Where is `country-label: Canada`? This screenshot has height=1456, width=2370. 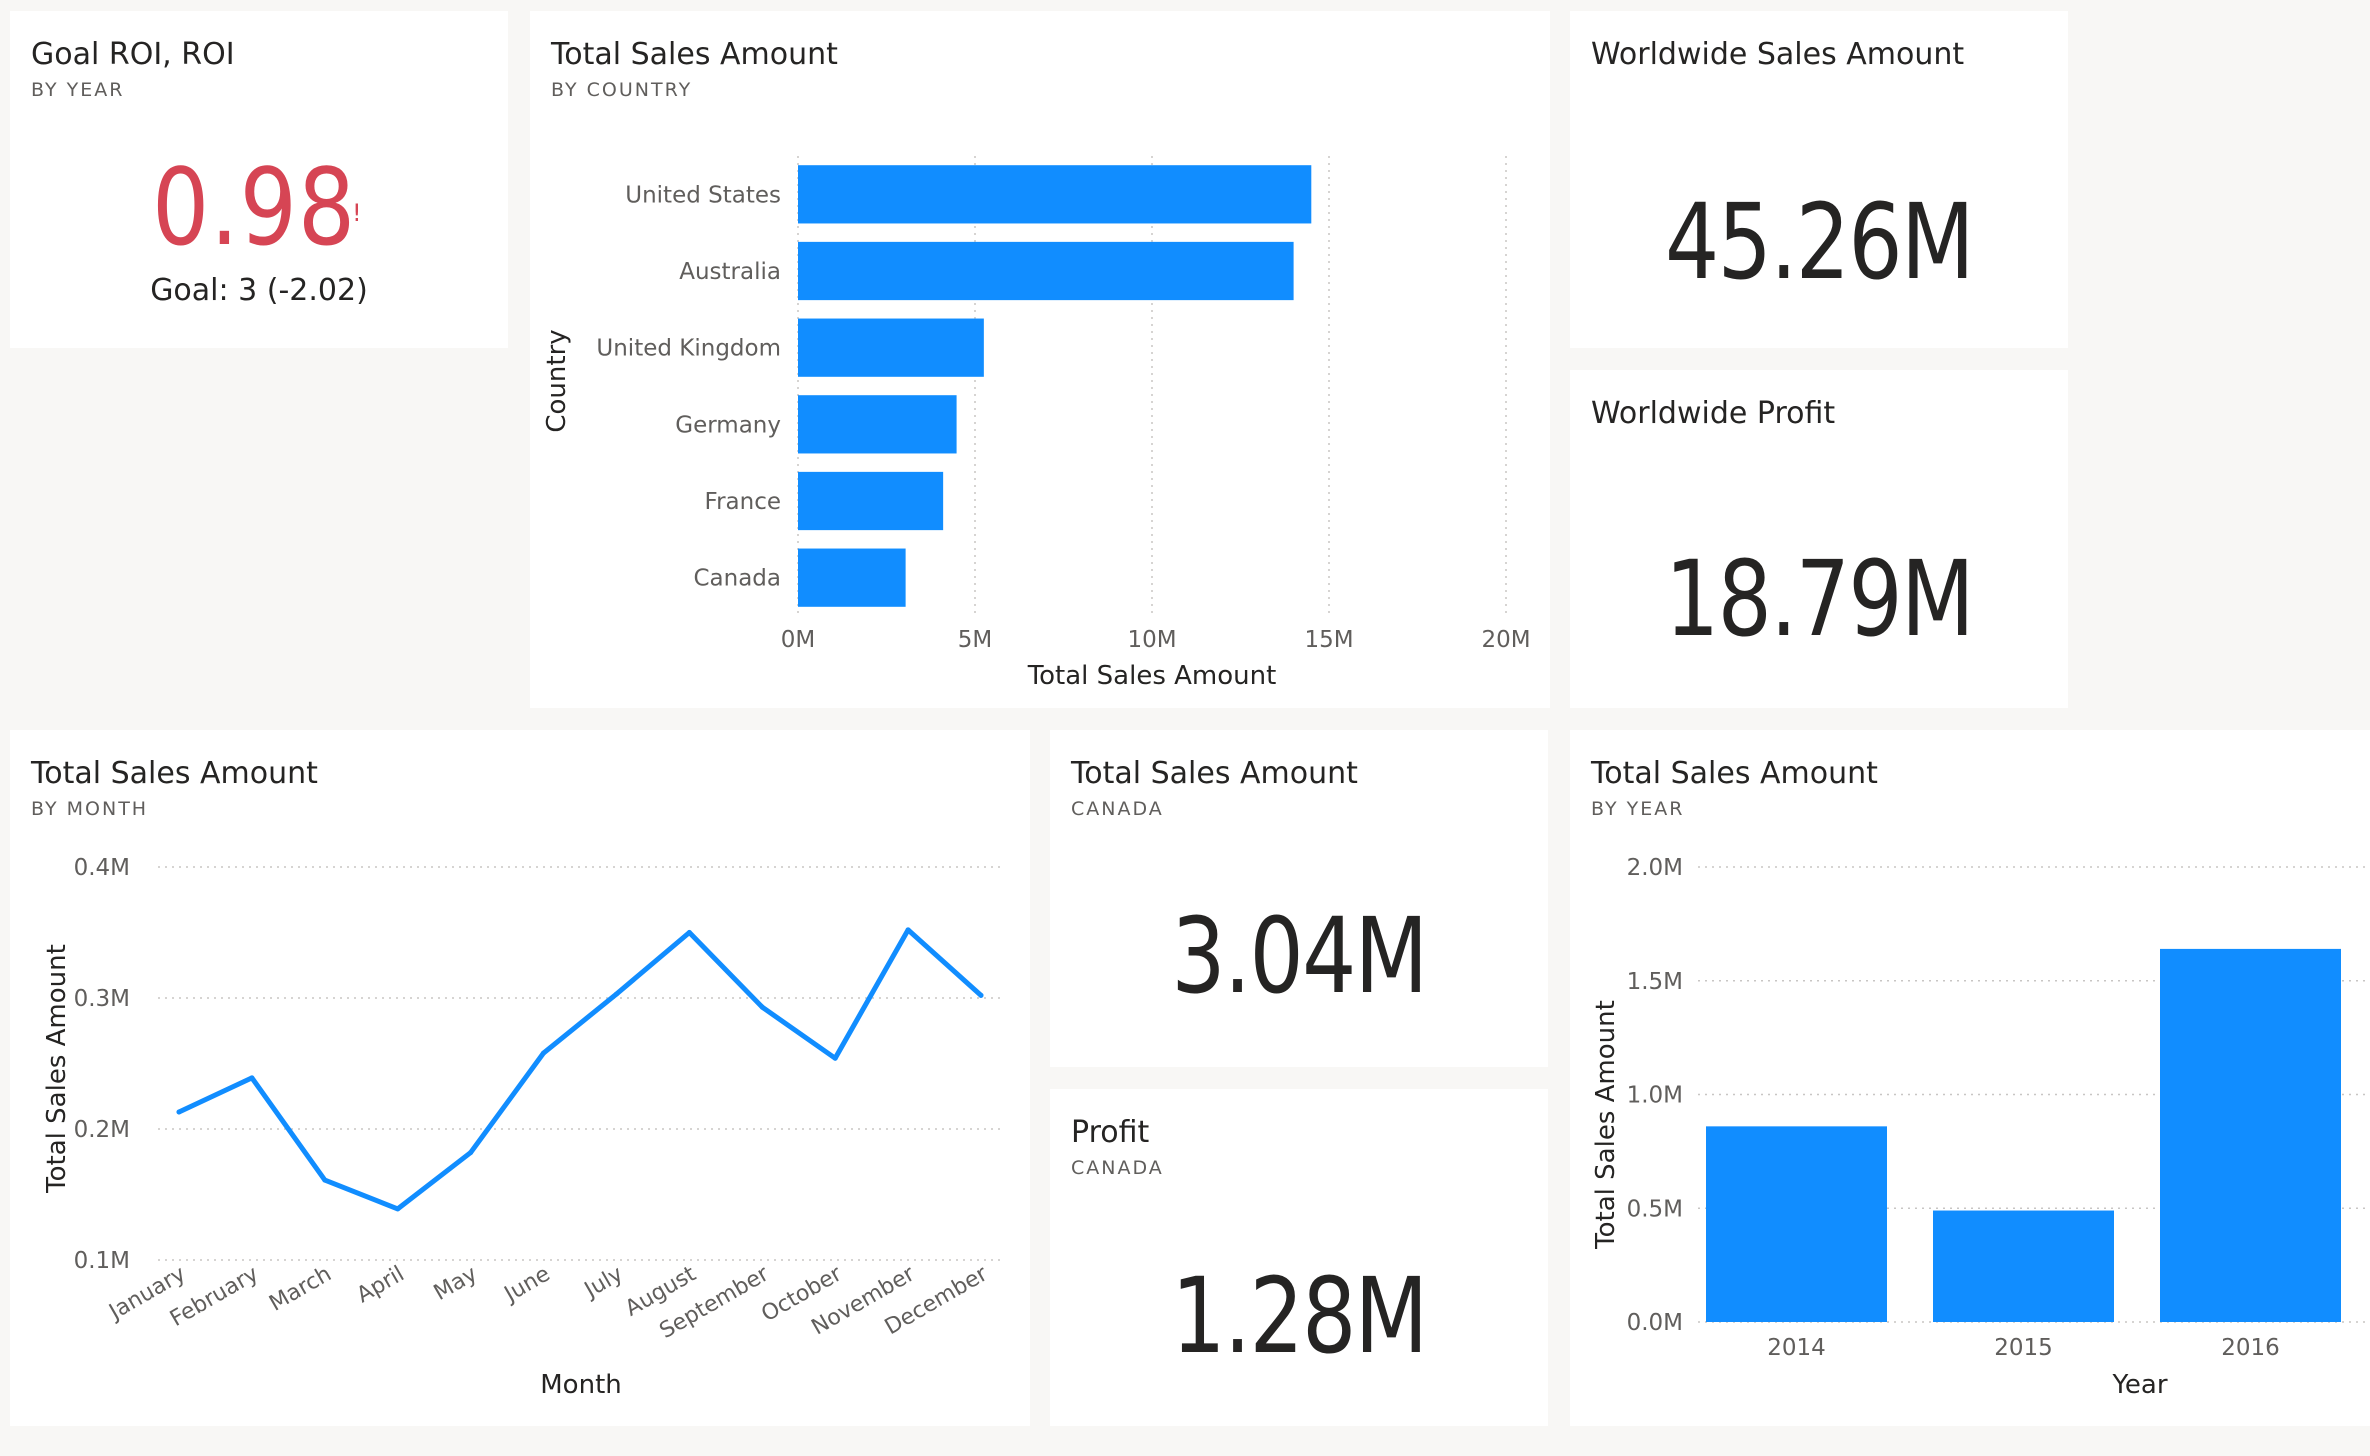 country-label: Canada is located at coordinates (737, 579).